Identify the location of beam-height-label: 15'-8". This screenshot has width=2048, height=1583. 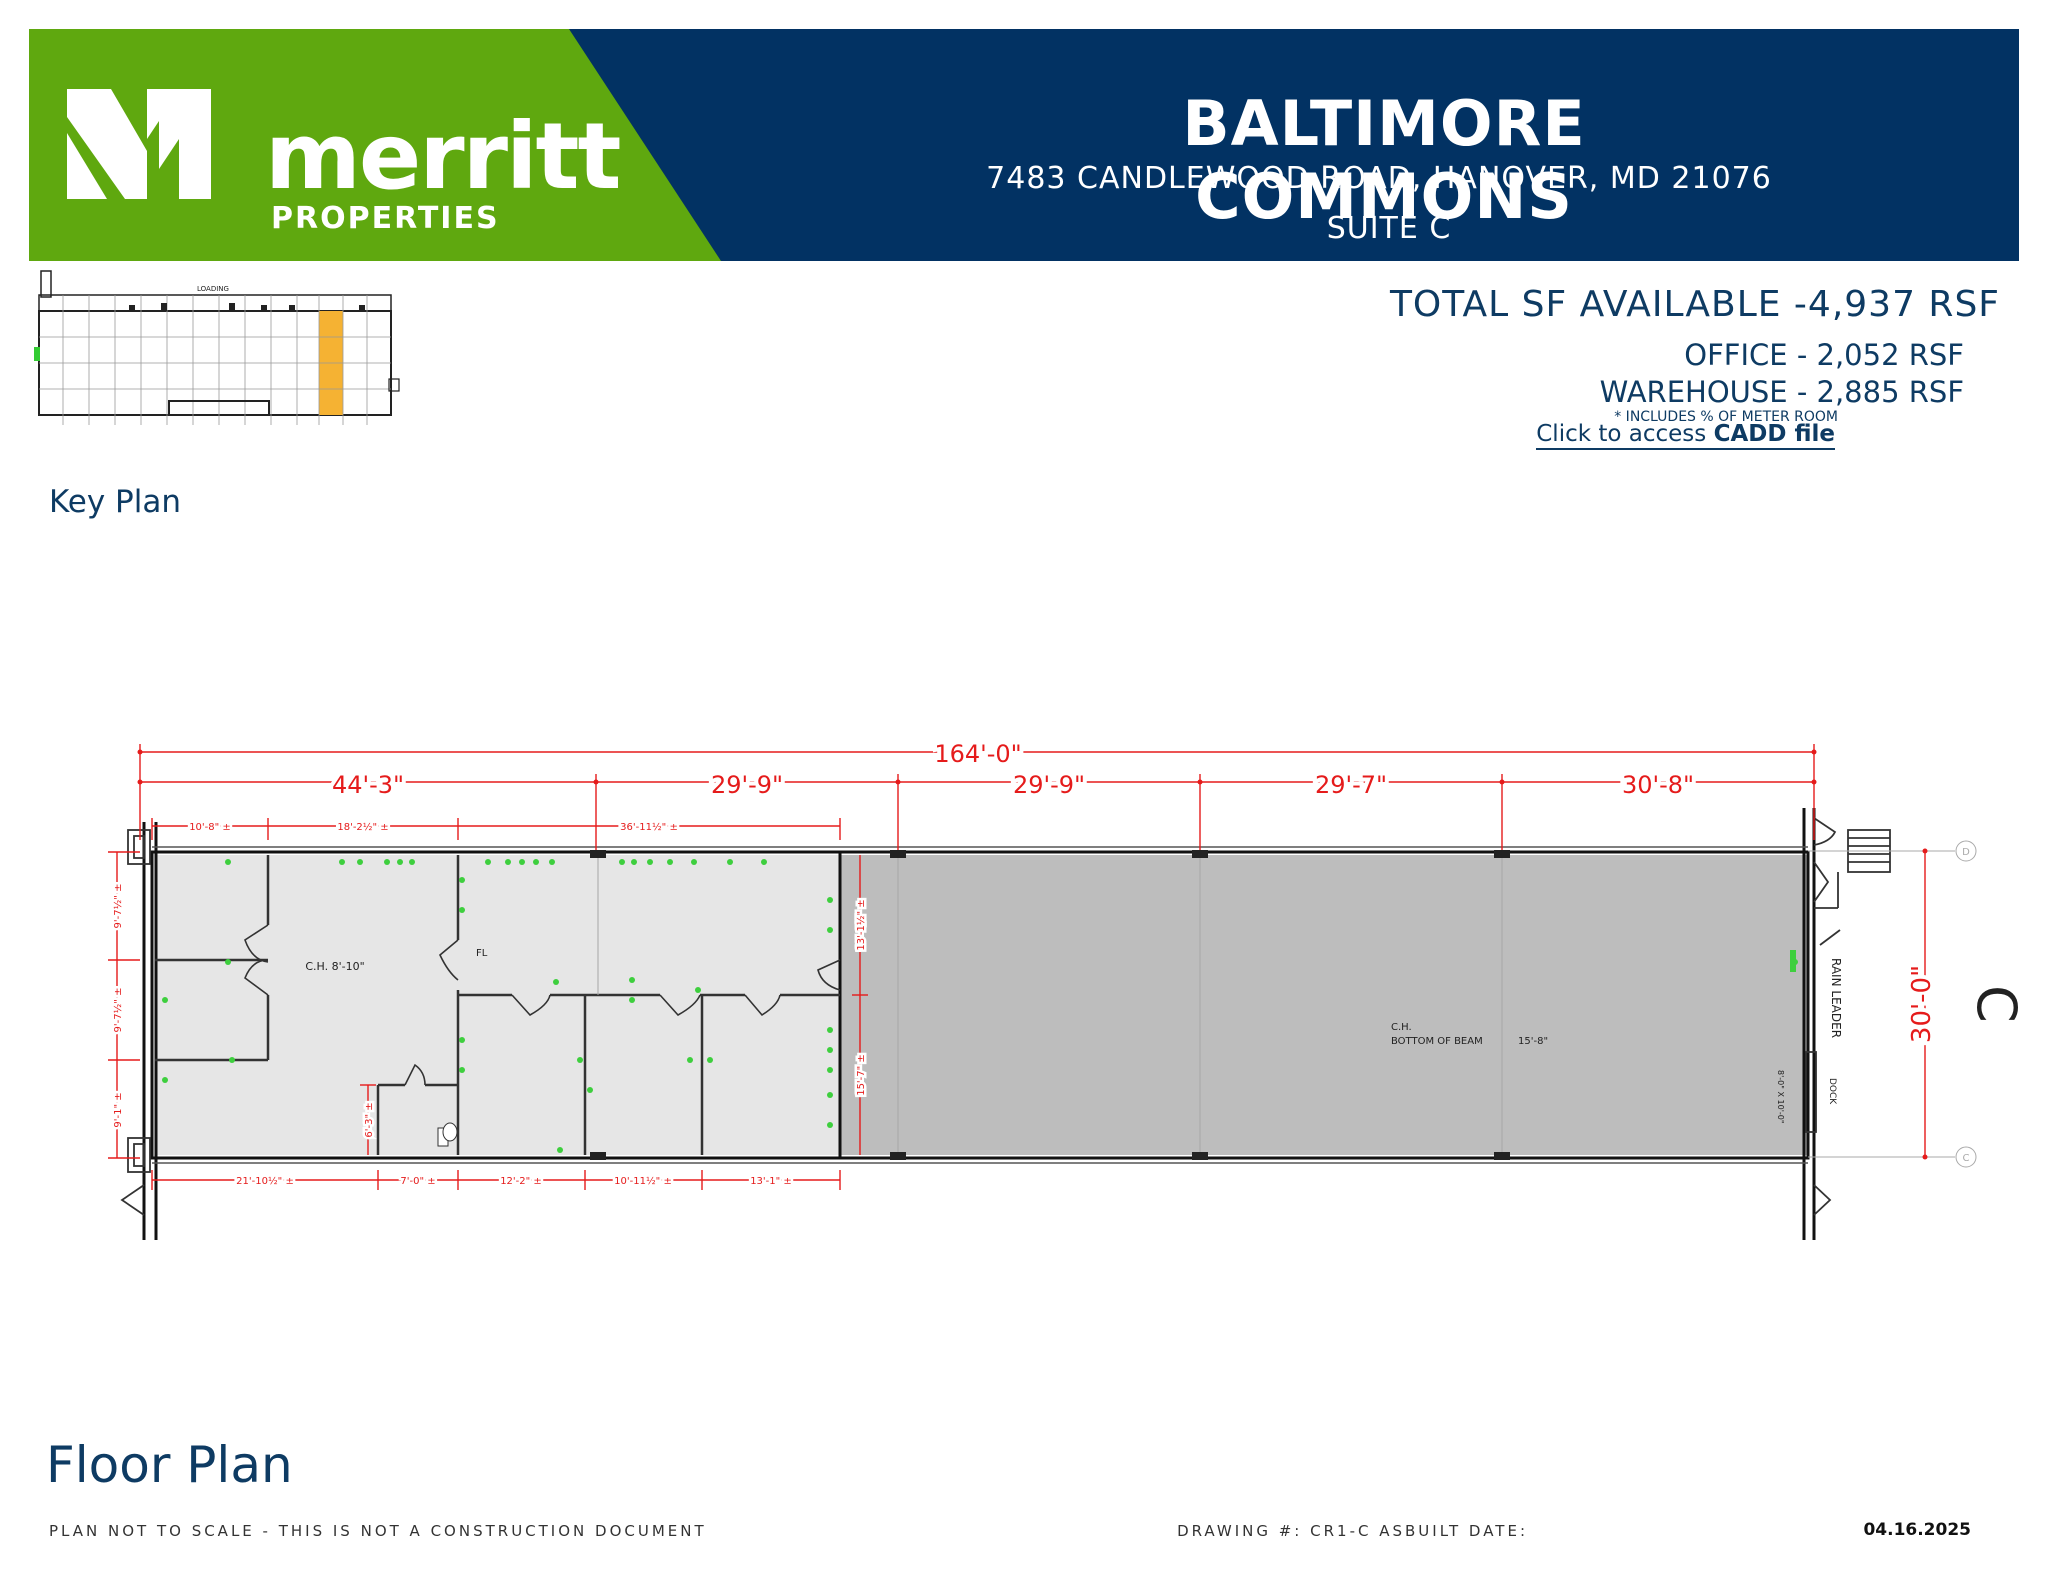
(1533, 1041).